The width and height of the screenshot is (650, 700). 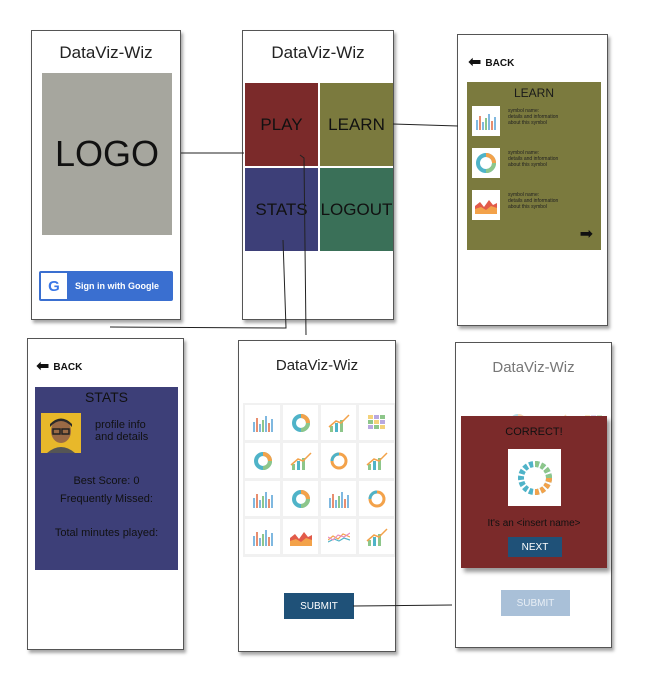 What do you see at coordinates (534, 432) in the screenshot?
I see `modal-title: CORRECT!` at bounding box center [534, 432].